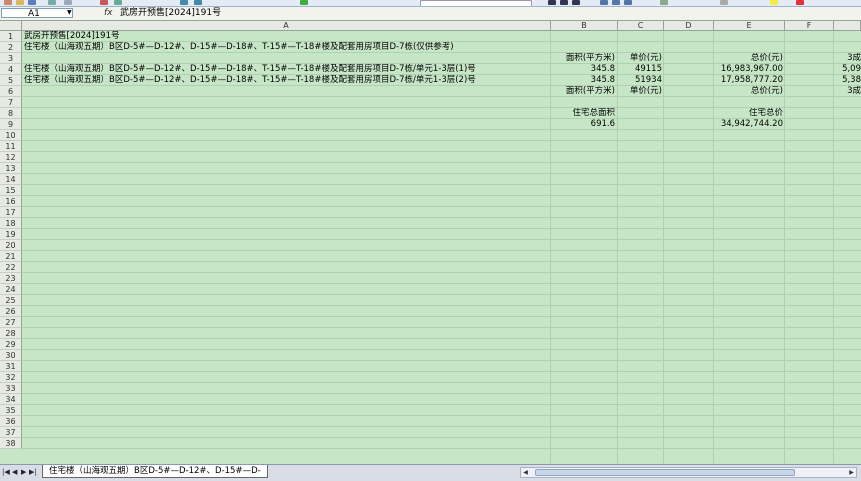 The height and width of the screenshot is (481, 861). Describe the element at coordinates (11, 190) in the screenshot. I see `row-header: 15` at that location.